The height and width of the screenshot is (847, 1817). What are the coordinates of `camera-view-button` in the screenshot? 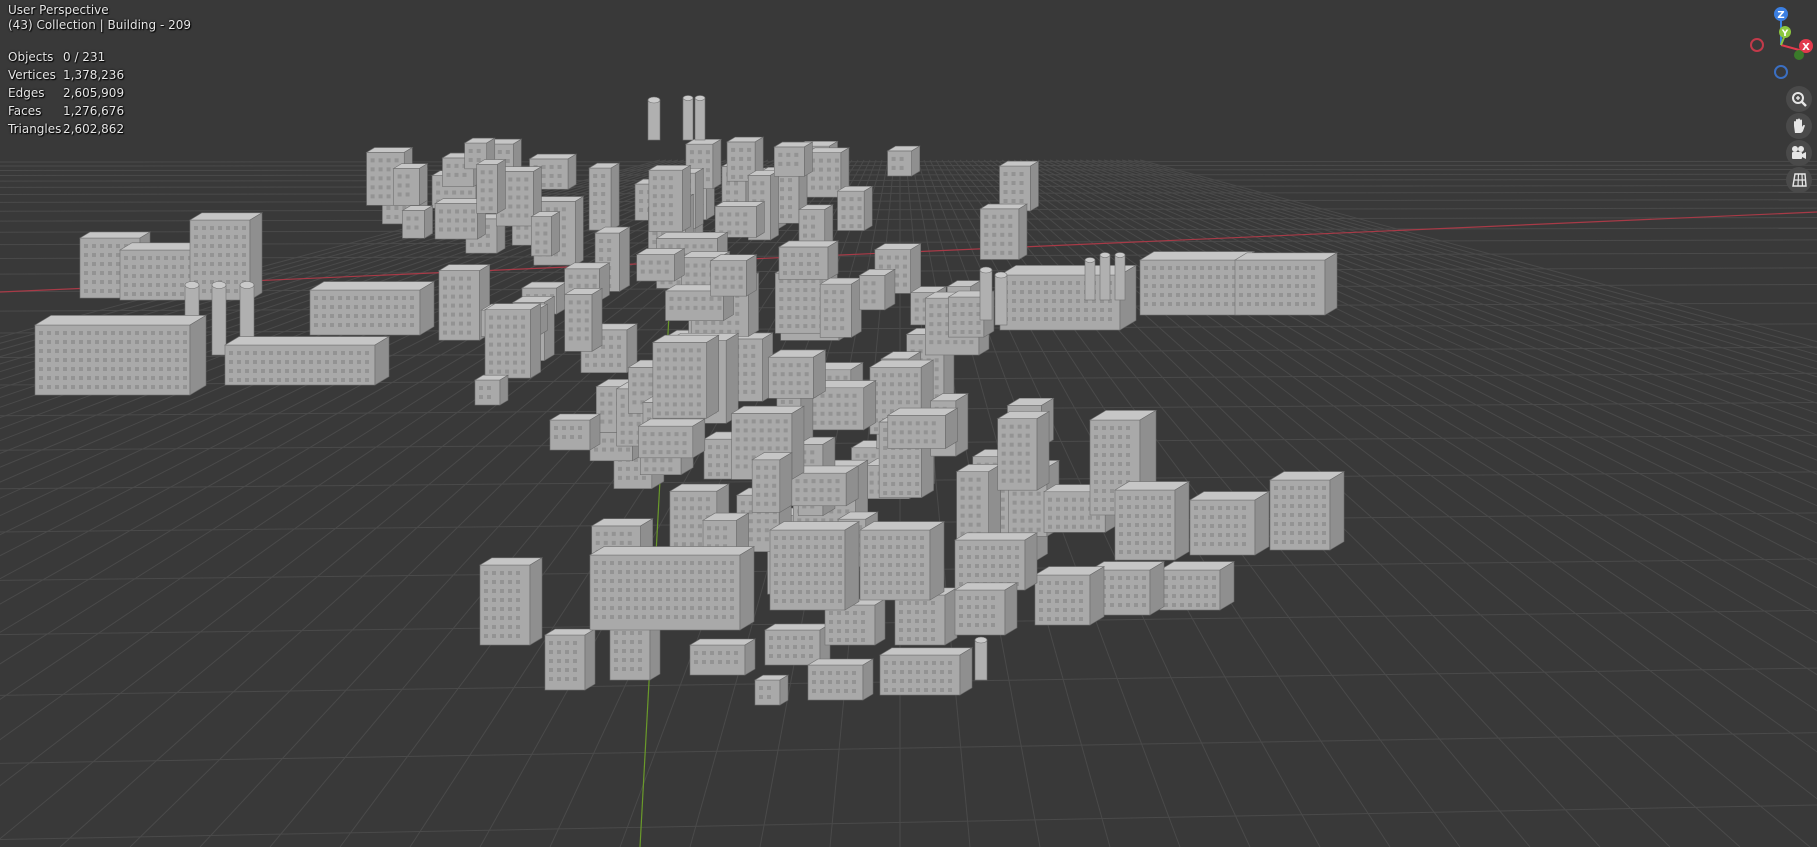 It's located at (1799, 153).